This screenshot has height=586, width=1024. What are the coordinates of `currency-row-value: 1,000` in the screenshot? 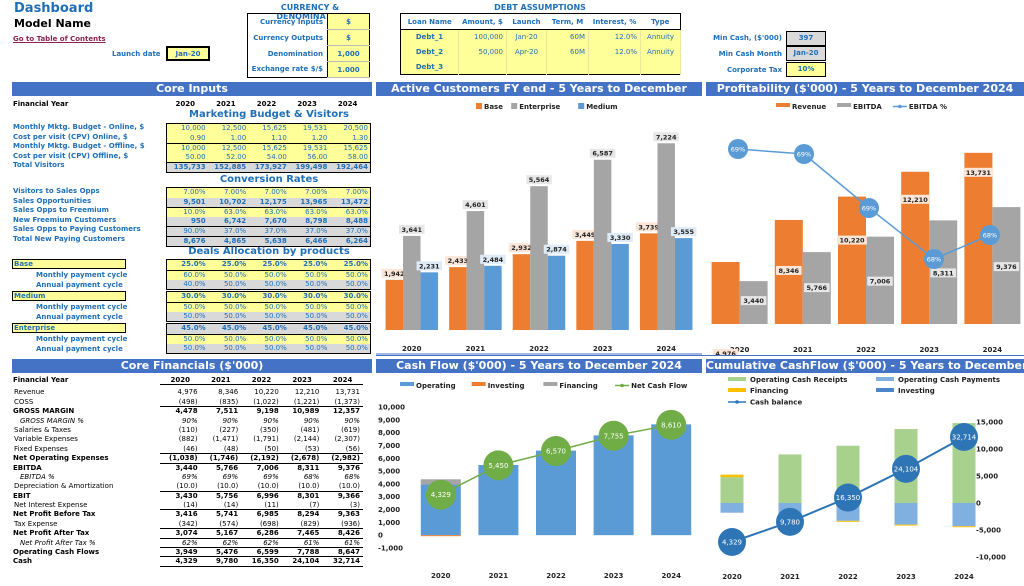 It's located at (348, 53).